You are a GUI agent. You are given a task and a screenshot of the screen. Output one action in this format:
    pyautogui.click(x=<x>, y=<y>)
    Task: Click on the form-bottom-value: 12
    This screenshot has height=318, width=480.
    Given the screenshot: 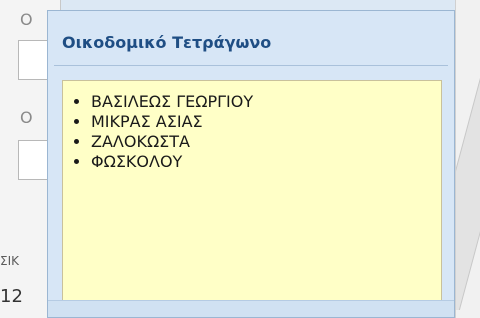 What is the action you would take?
    pyautogui.click(x=11, y=296)
    